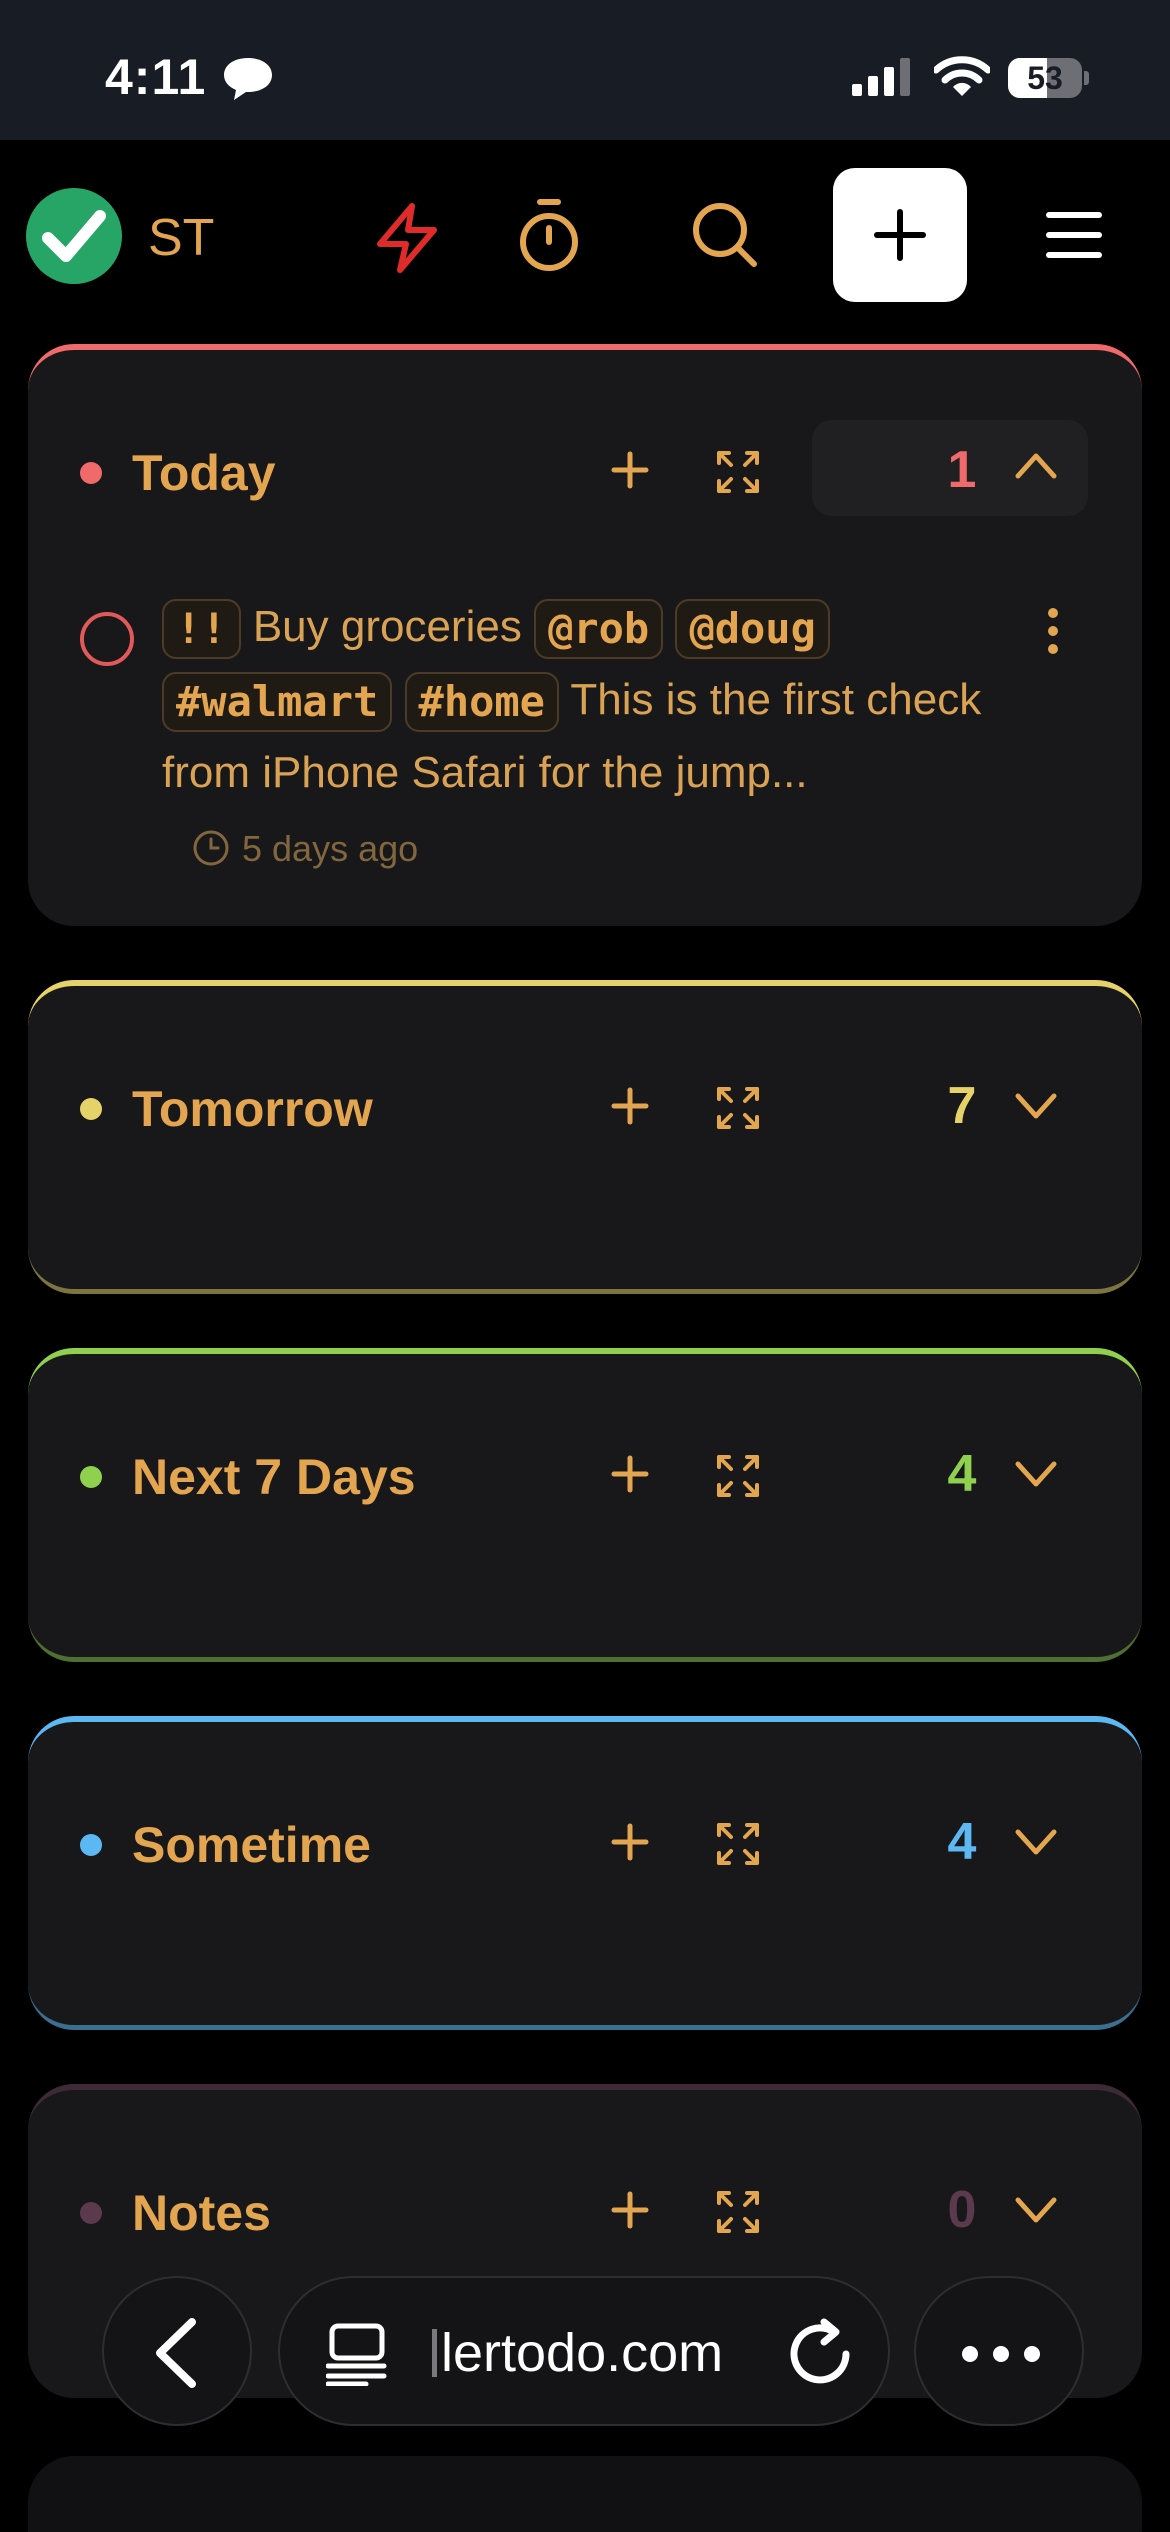  What do you see at coordinates (357, 2356) in the screenshot?
I see `tabs-icon` at bounding box center [357, 2356].